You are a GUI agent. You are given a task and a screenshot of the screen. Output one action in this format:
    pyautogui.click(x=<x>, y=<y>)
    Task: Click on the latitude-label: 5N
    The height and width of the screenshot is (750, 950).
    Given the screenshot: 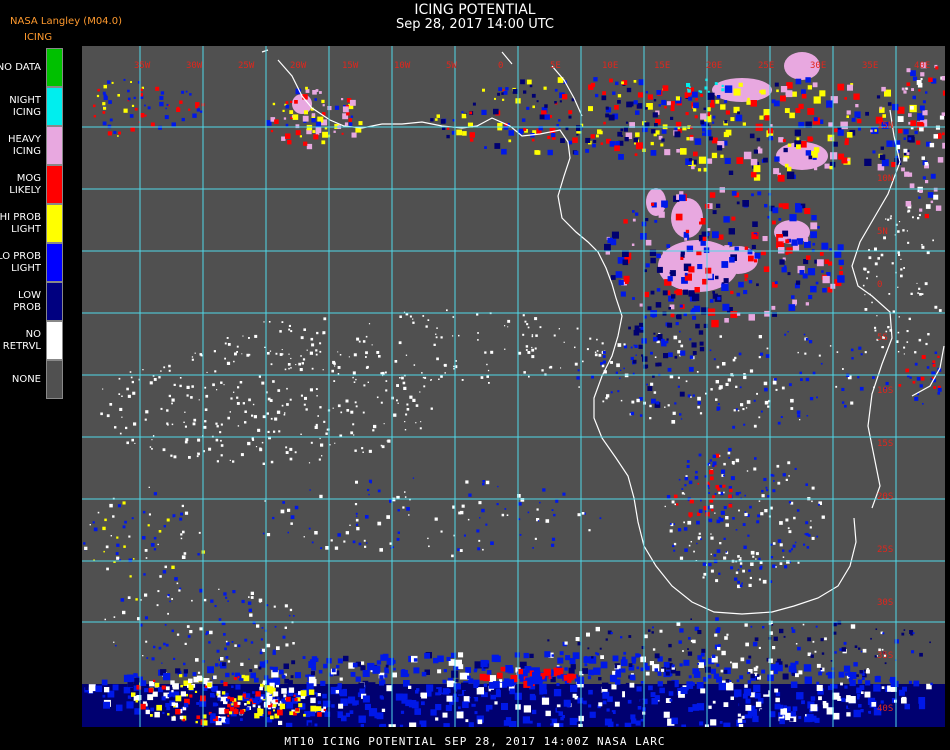 What is the action you would take?
    pyautogui.click(x=882, y=232)
    